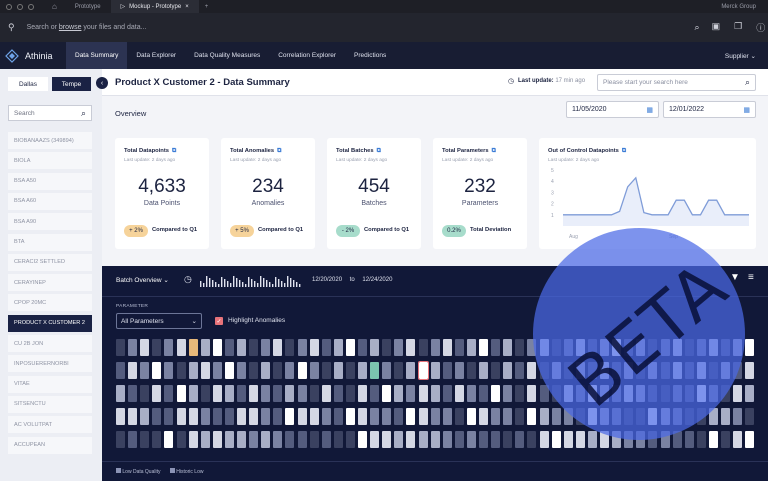  Describe the element at coordinates (154, 6) in the screenshot. I see `browser-tab-mockup: ▷ Mockup - Prototype ×` at that location.